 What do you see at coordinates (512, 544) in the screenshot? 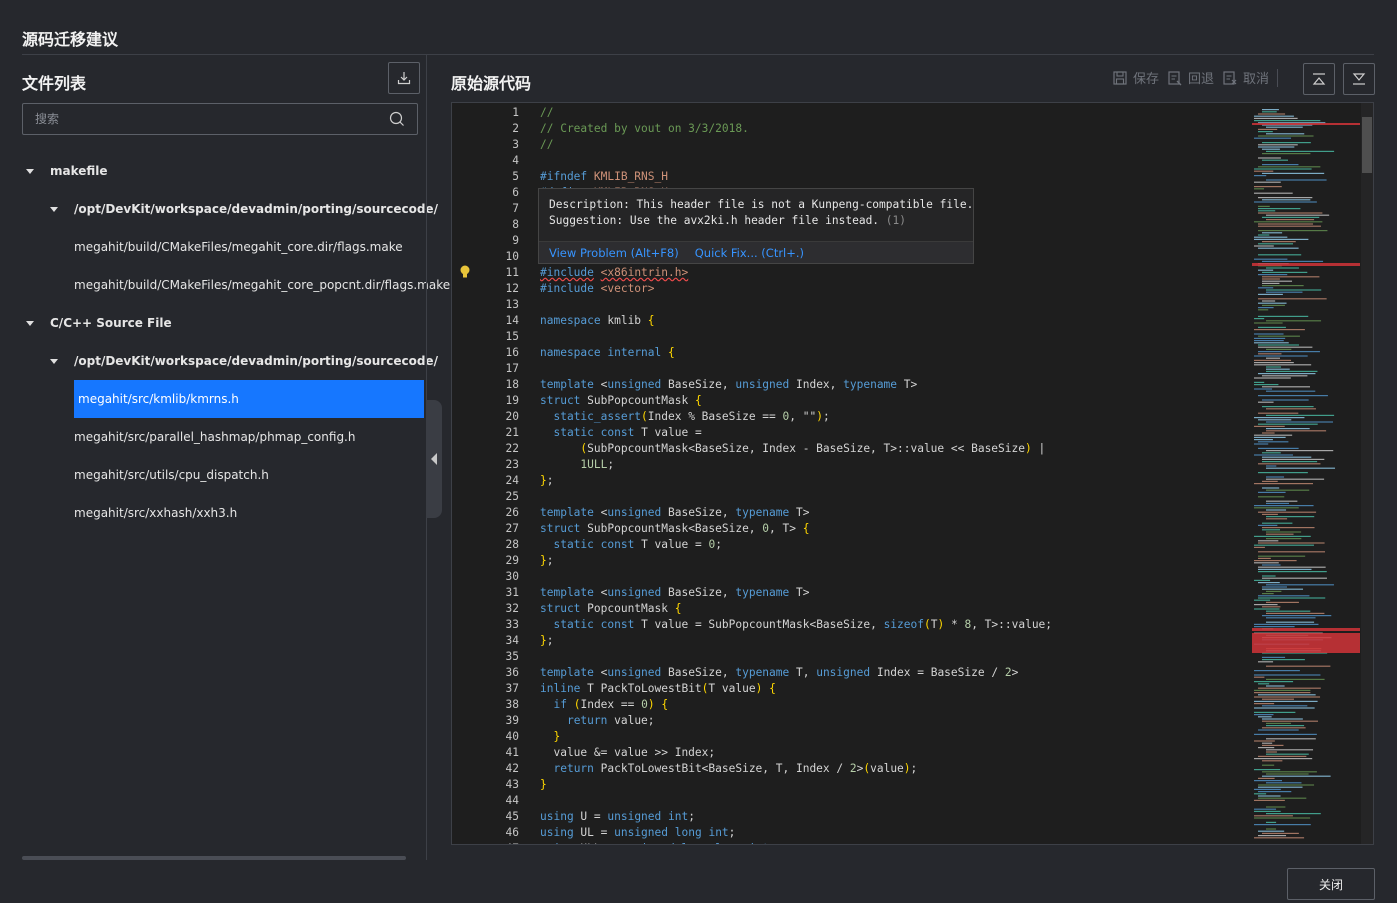
I see `line-number: 28` at bounding box center [512, 544].